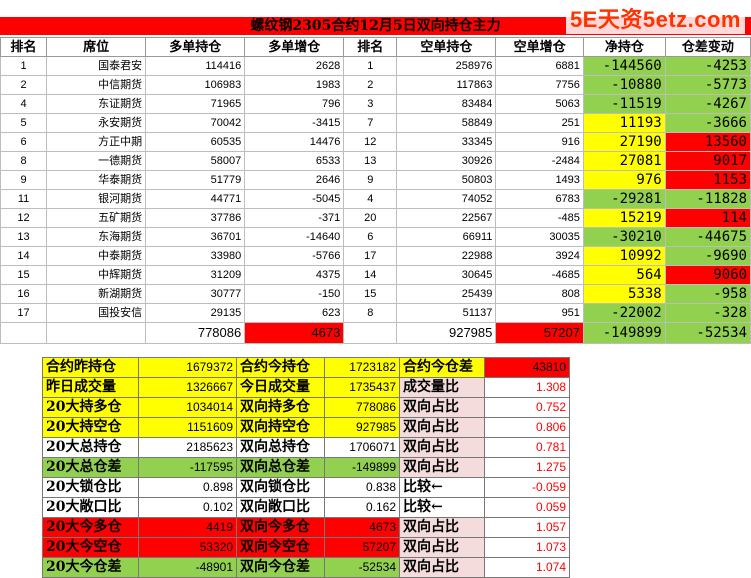  Describe the element at coordinates (624, 275) in the screenshot. I see `net-cell: 564` at that location.